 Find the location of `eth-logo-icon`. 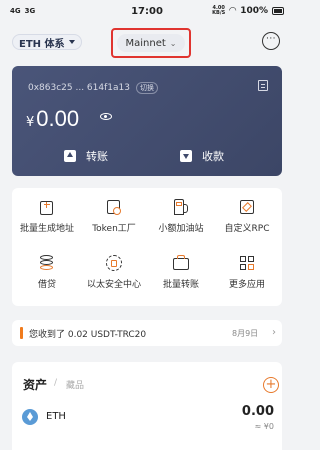

eth-logo-icon is located at coordinates (30, 417).